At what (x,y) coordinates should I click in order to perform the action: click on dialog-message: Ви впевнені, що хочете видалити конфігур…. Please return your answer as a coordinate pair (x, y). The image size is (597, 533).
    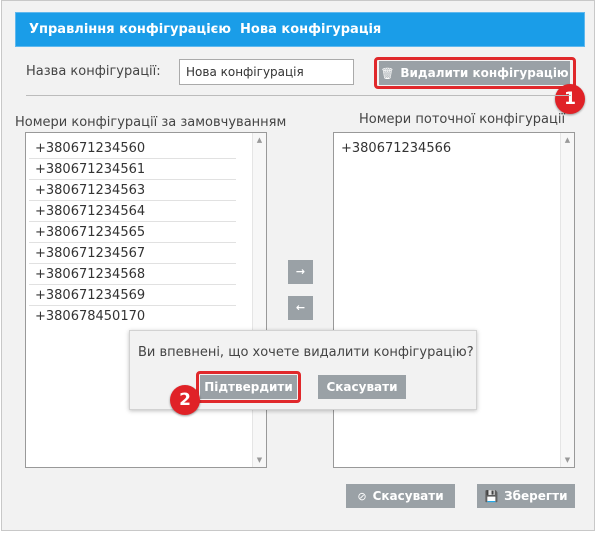
    Looking at the image, I should click on (306, 352).